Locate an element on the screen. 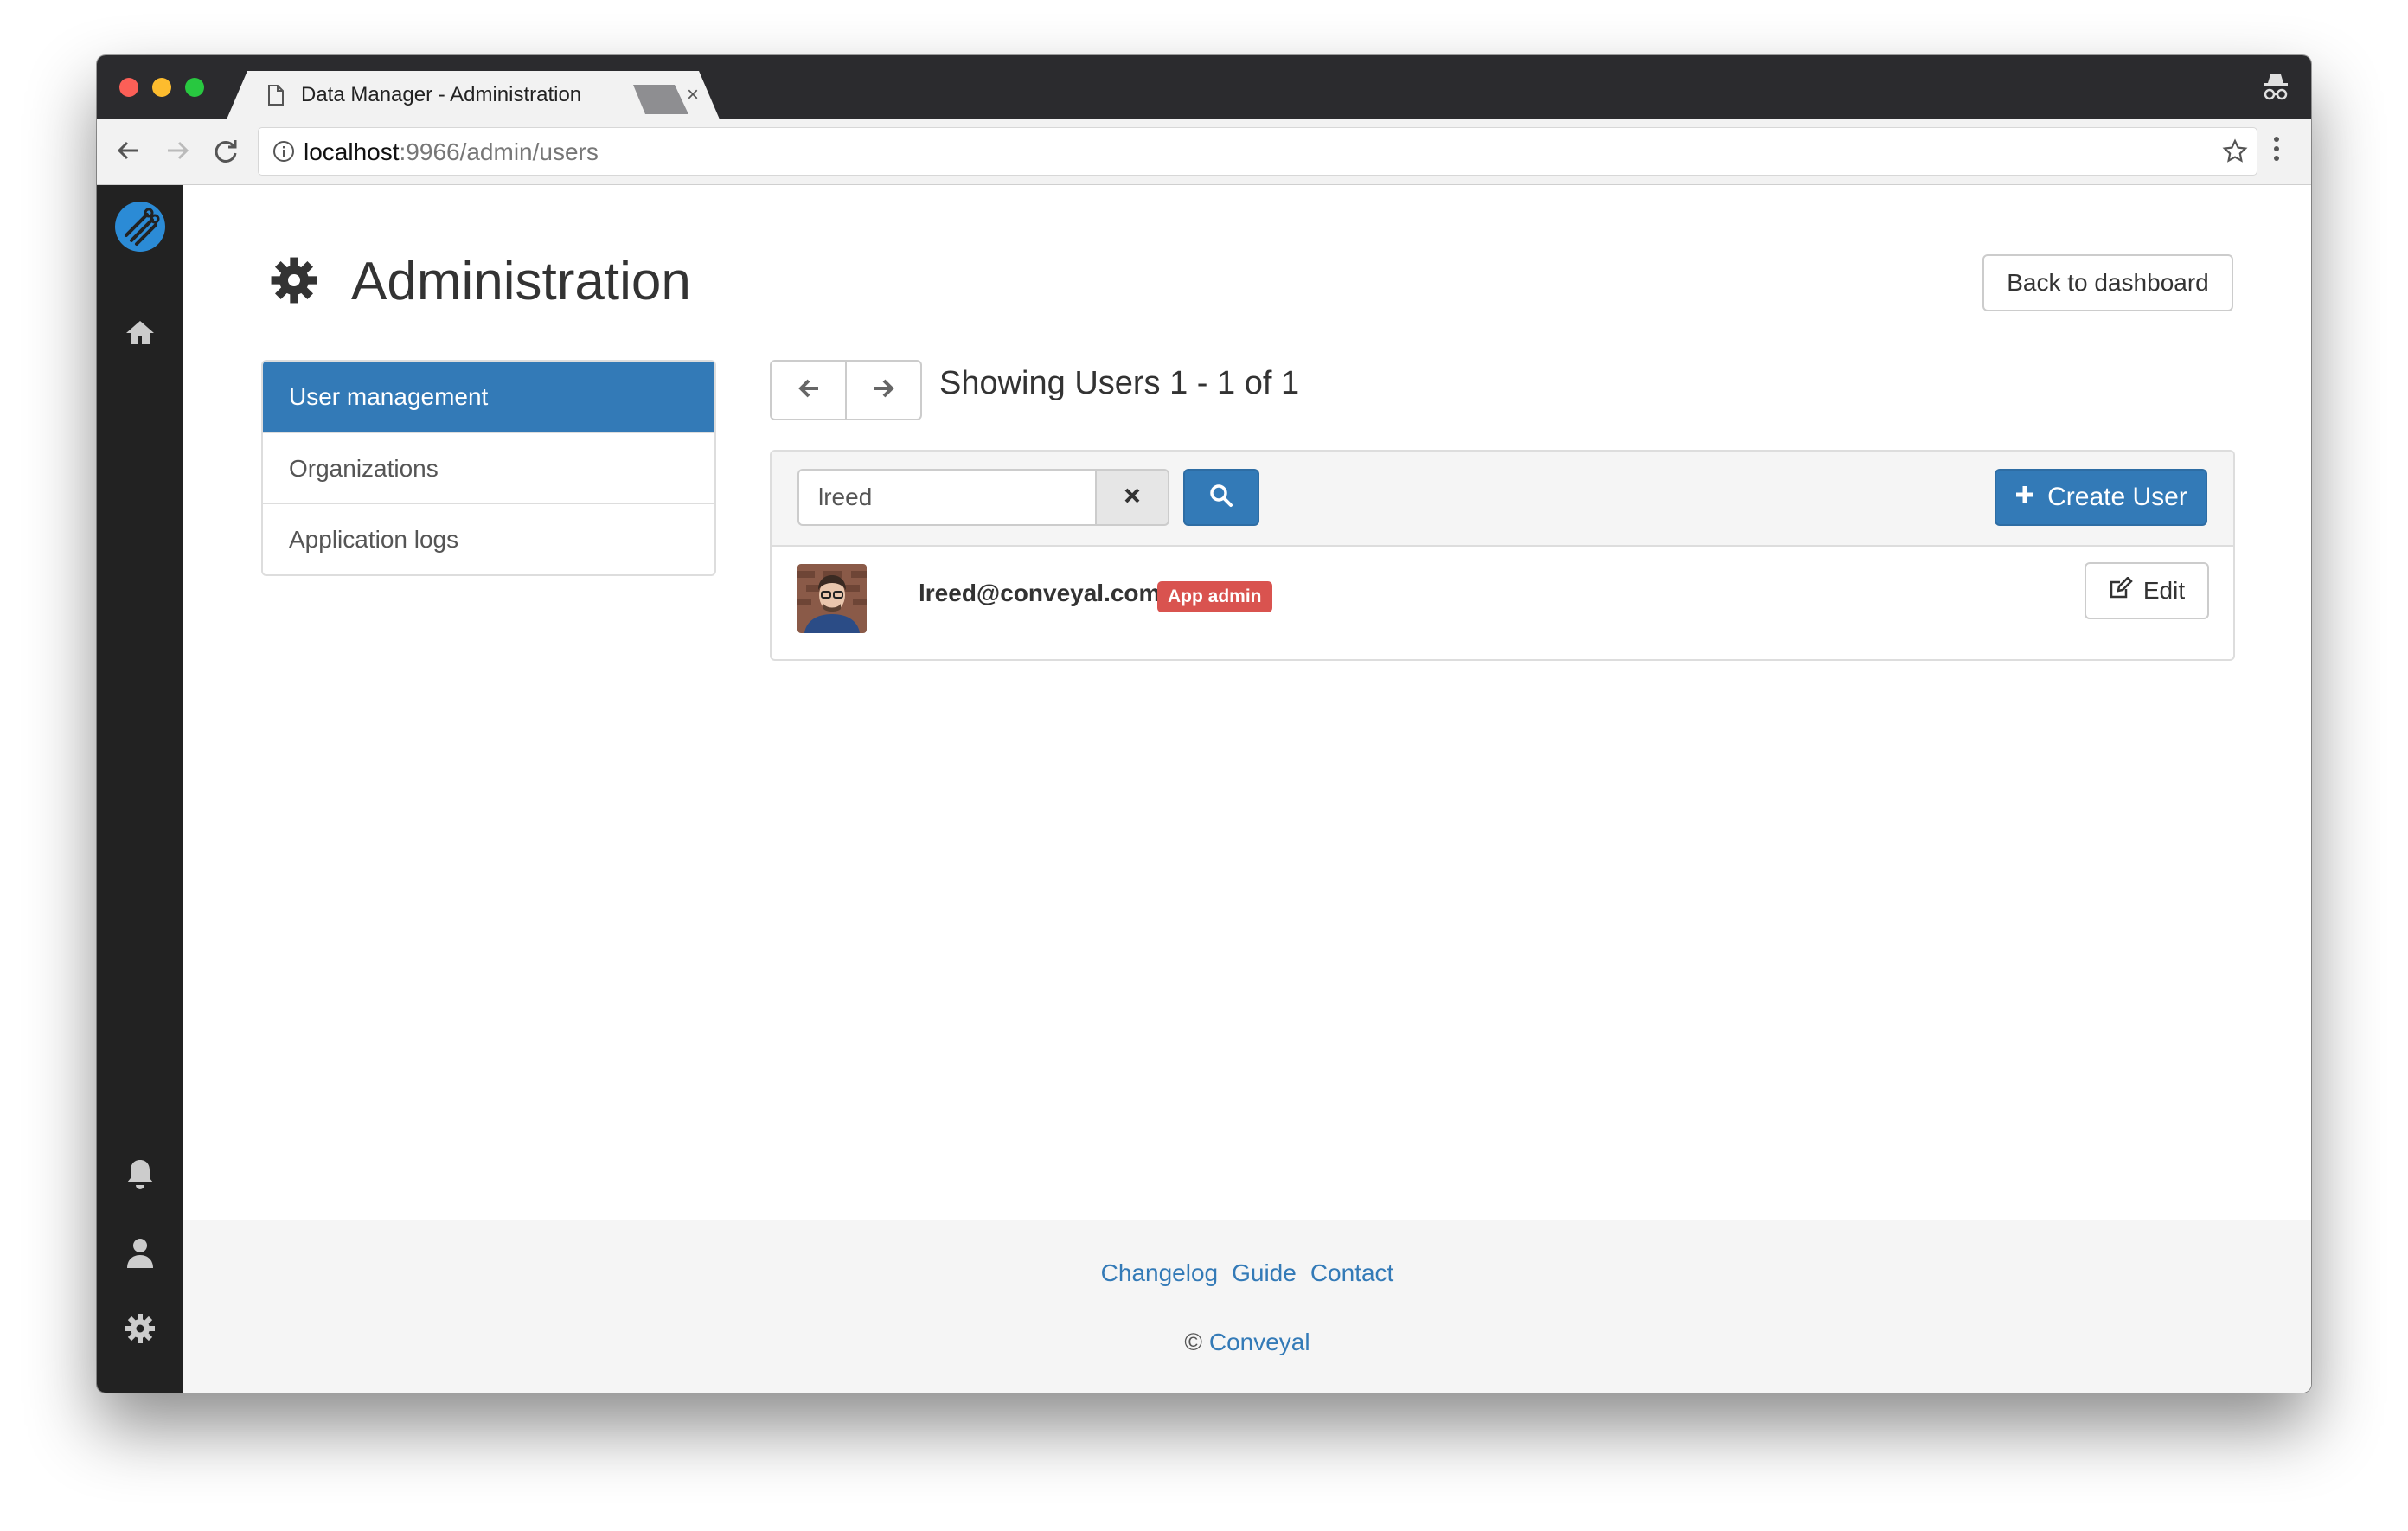  tab-title: Data Manager - Administration is located at coordinates (441, 94).